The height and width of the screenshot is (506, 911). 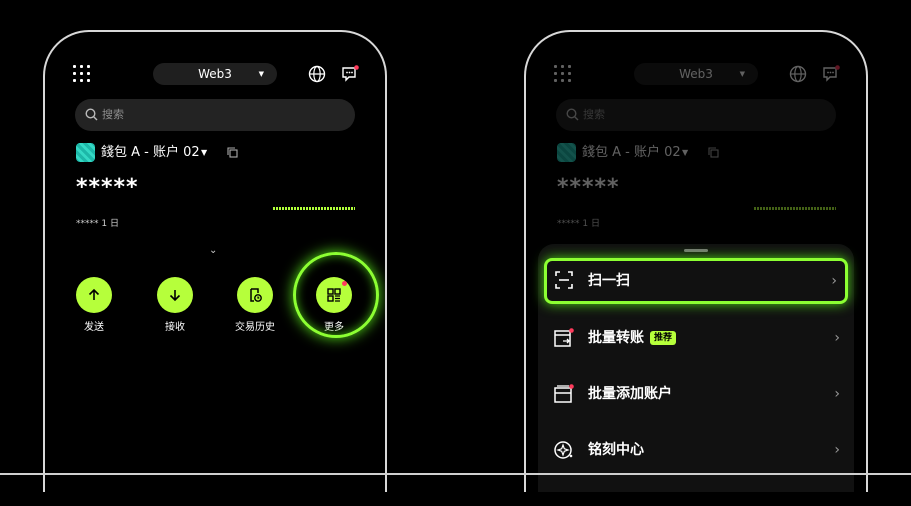 What do you see at coordinates (663, 338) in the screenshot?
I see `recommended-badge: 推荐` at bounding box center [663, 338].